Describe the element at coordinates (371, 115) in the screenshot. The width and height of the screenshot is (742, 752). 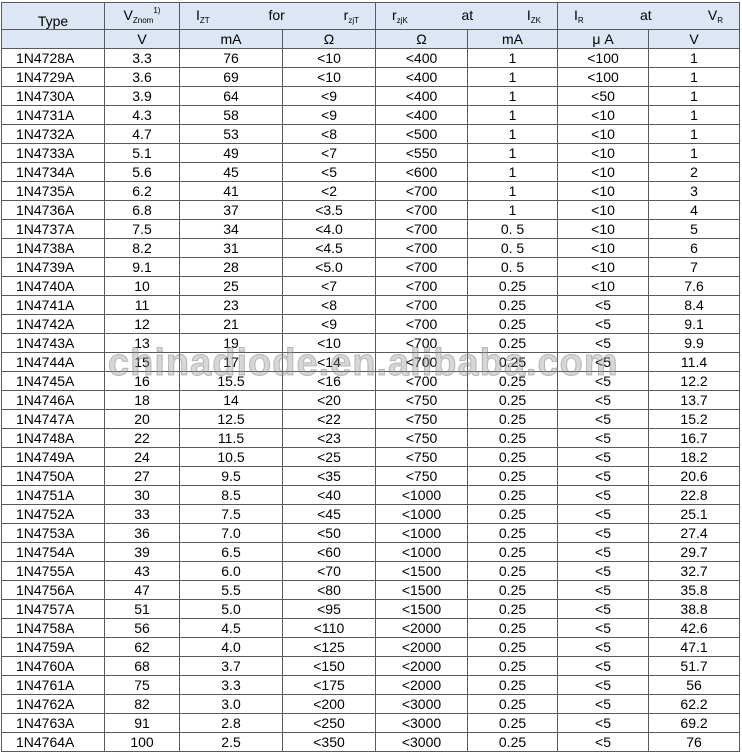
I see `table-row: 1N4731A 4.3 58 <9 <400 1 <10 1` at that location.